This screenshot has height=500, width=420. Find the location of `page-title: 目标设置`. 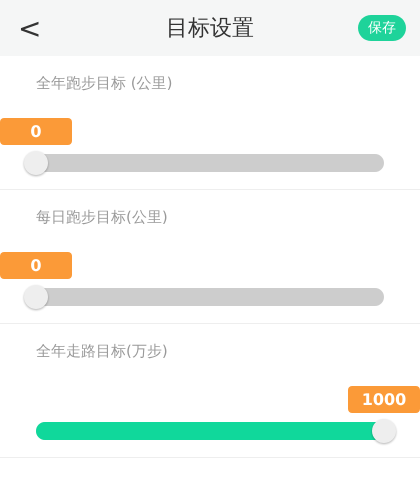

page-title: 目标设置 is located at coordinates (210, 29).